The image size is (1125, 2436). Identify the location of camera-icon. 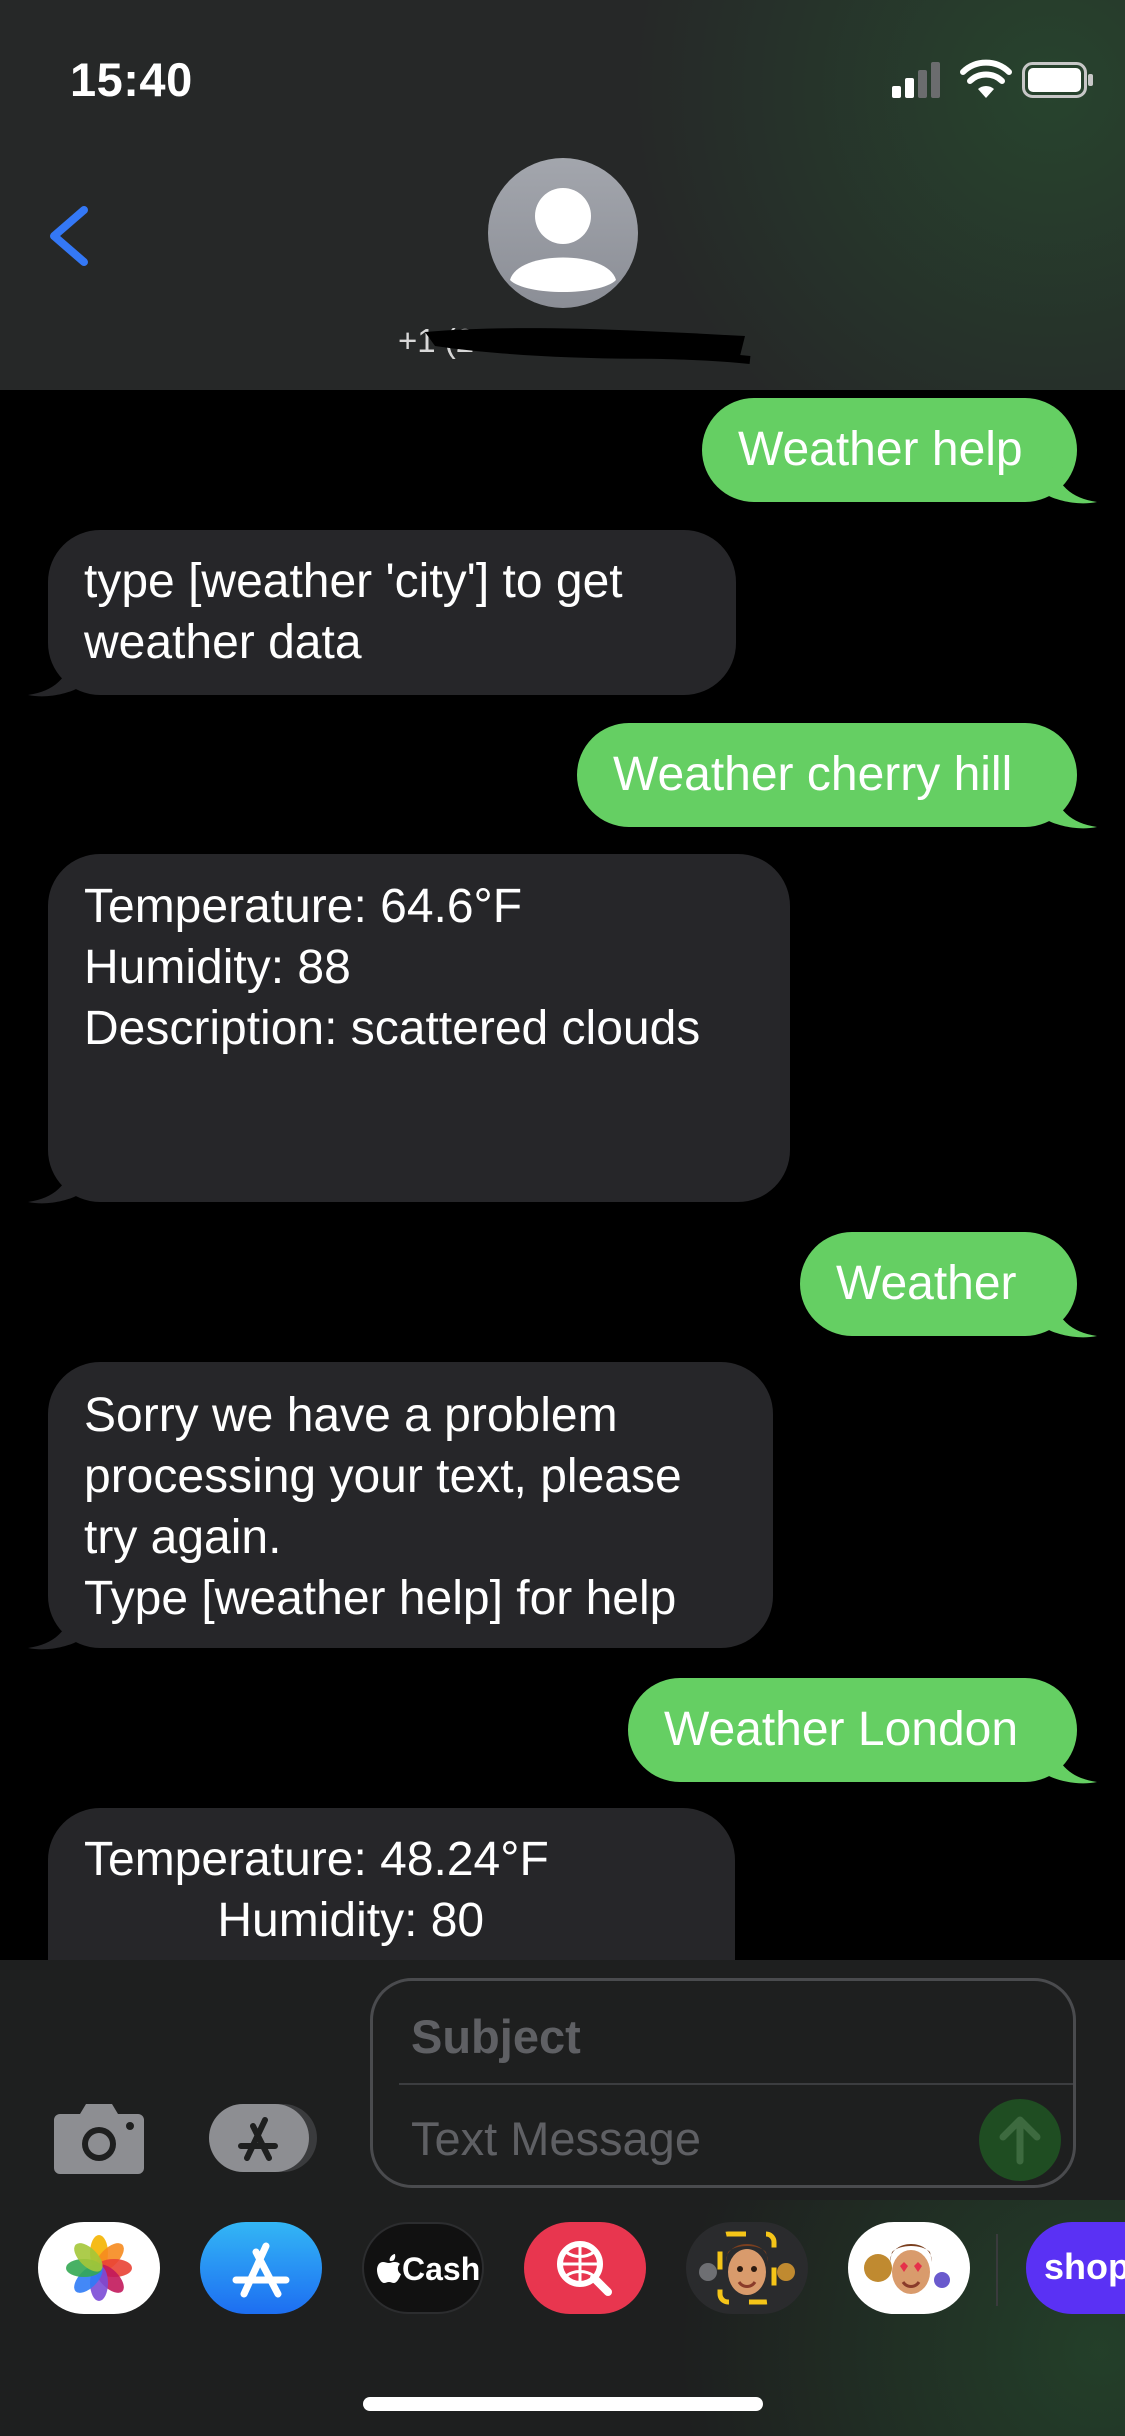
(99, 2139).